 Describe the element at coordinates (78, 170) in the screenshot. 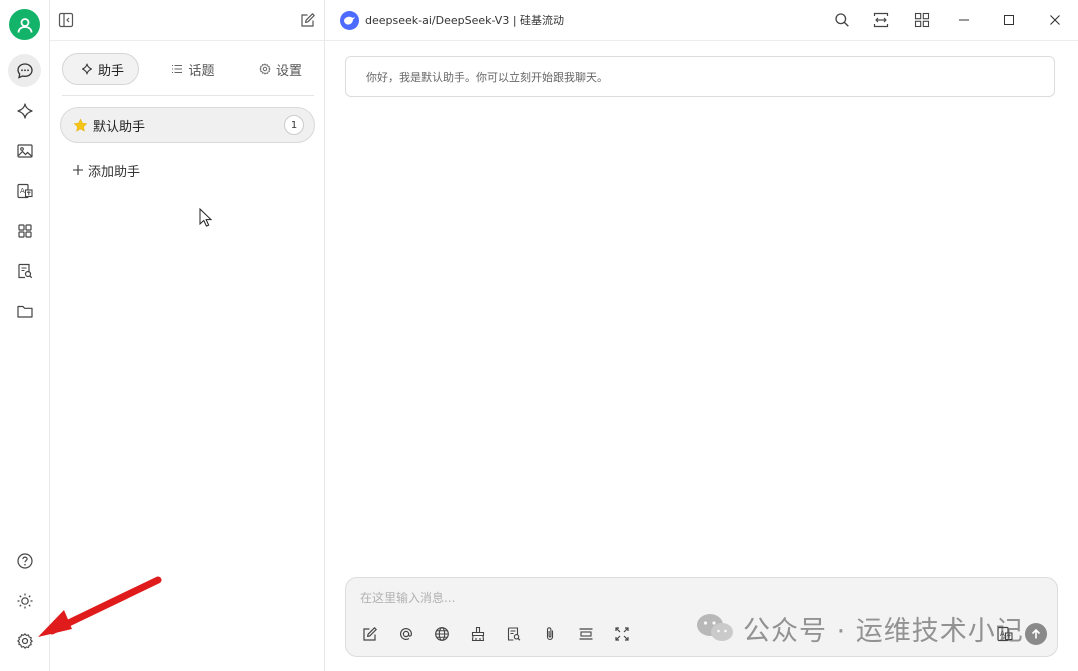

I see `plus-icon` at that location.